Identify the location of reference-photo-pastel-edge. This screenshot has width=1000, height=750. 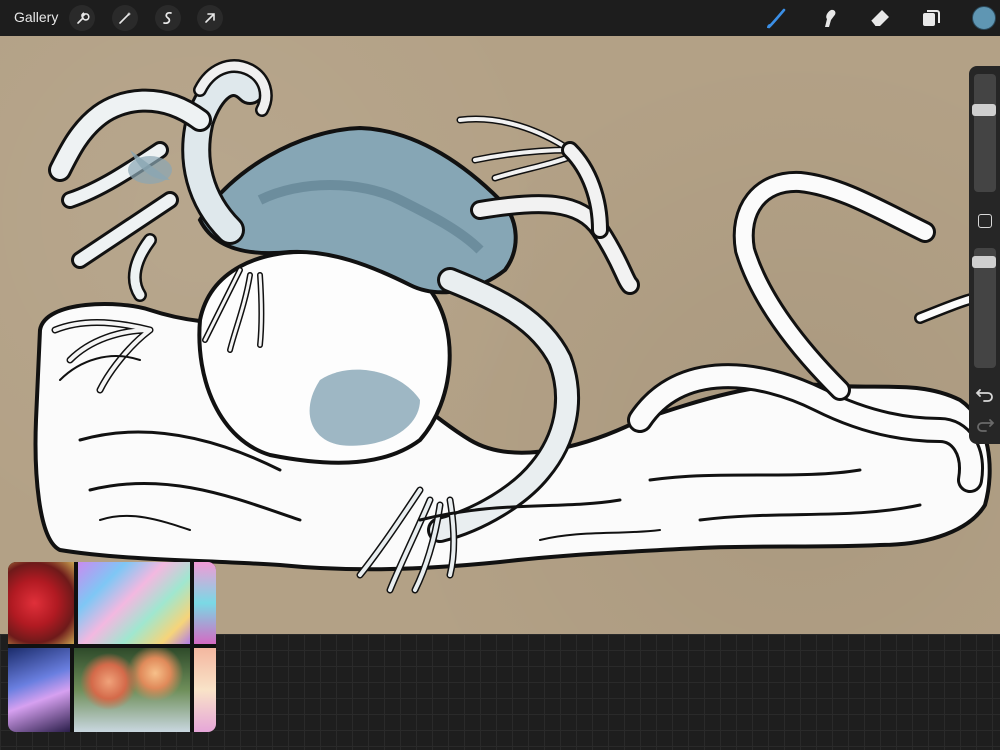
(205, 690).